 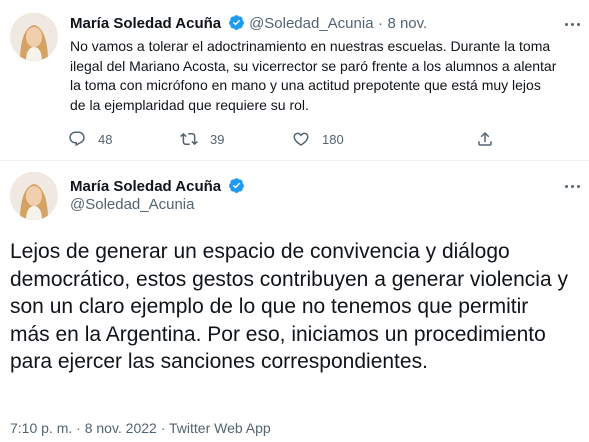 I want to click on heart-icon, so click(x=301, y=139).